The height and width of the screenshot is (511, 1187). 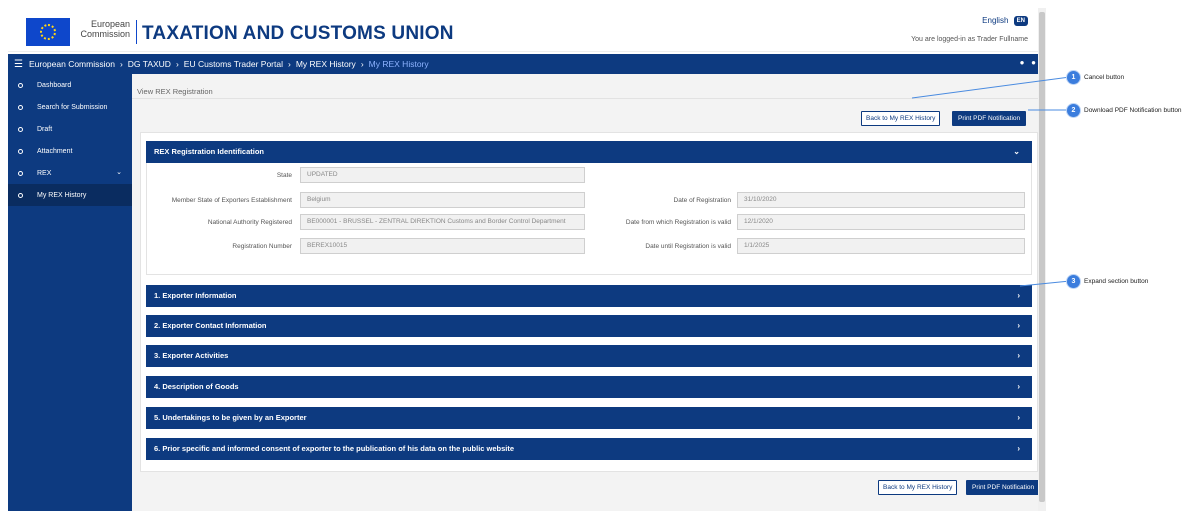 I want to click on registration-number-label: Registration Number, so click(x=262, y=246).